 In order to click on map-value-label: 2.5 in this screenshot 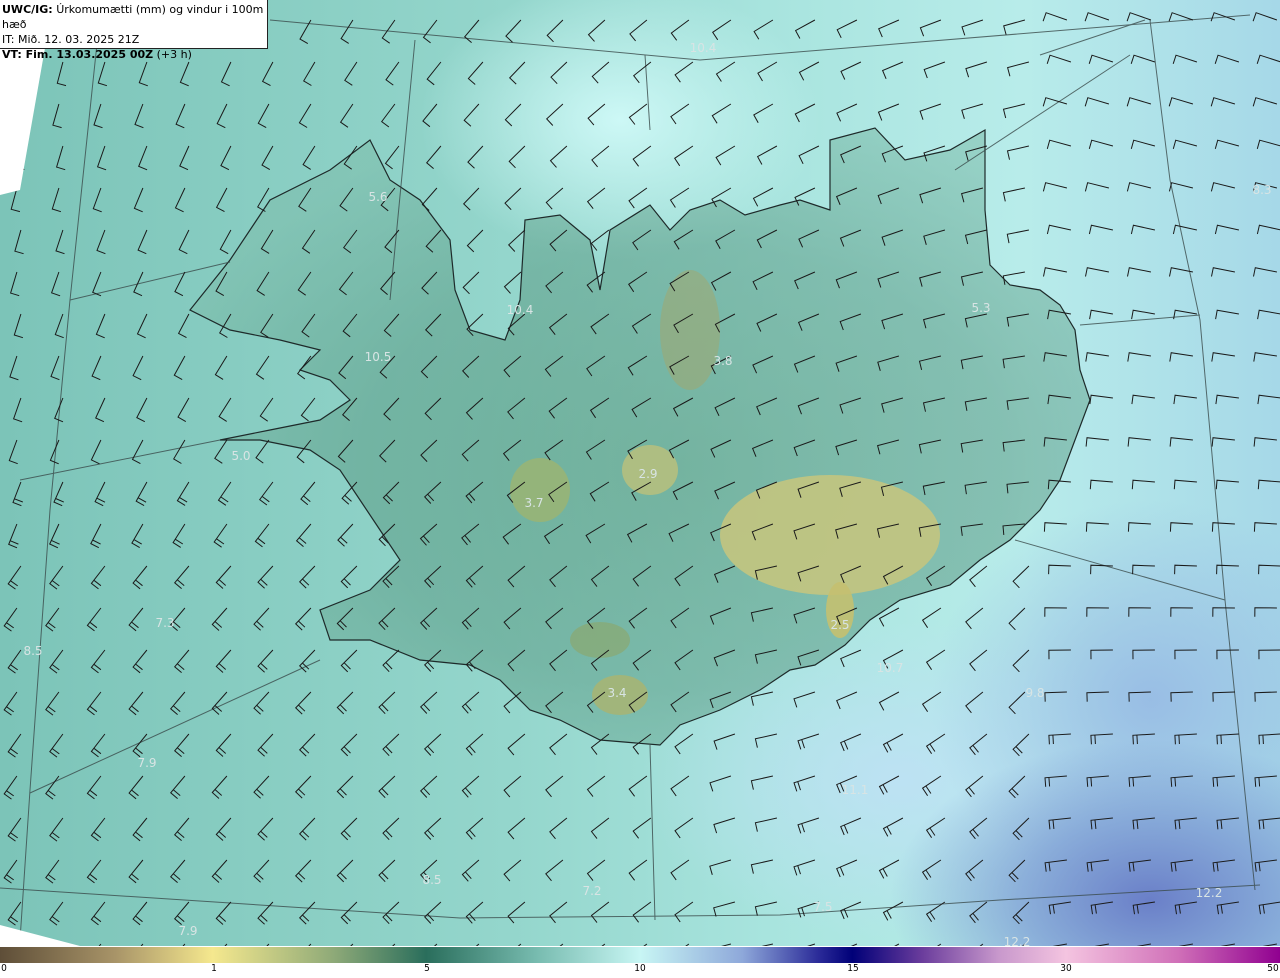, I will do `click(840, 625)`.